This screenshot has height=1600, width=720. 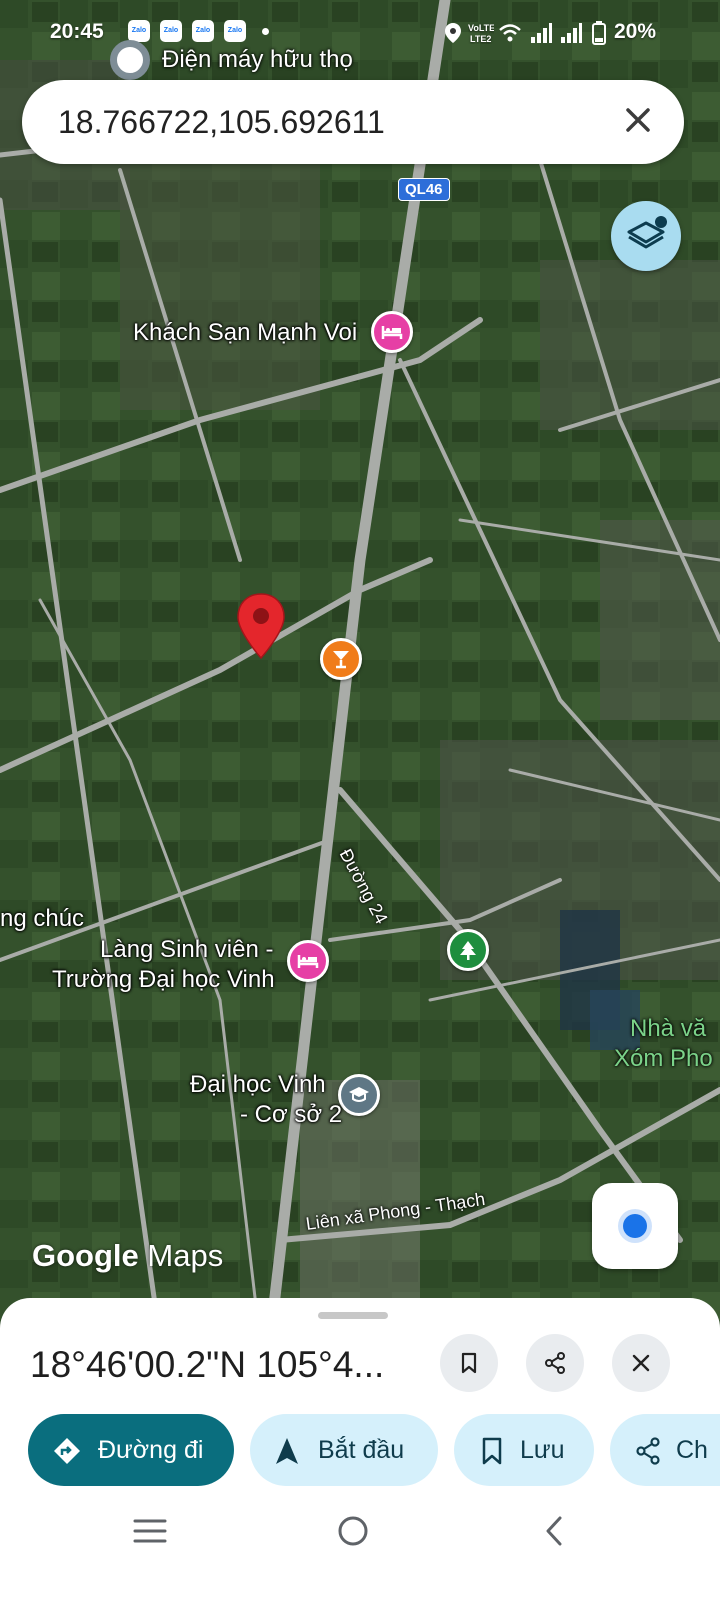 What do you see at coordinates (150, 1531) in the screenshot?
I see `recent-apps-icon` at bounding box center [150, 1531].